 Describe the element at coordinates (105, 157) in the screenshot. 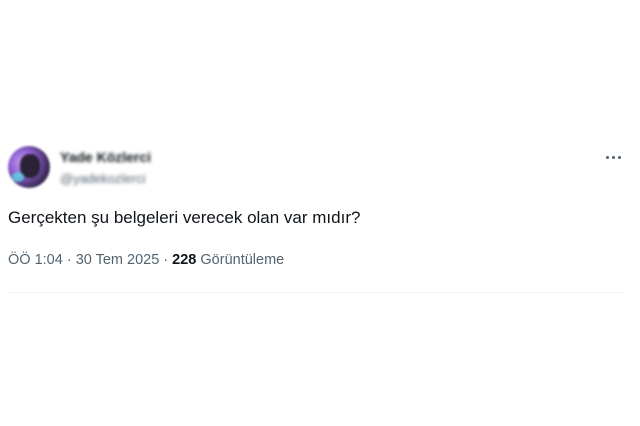

I see `author-display-name: Yade Közlerci` at that location.